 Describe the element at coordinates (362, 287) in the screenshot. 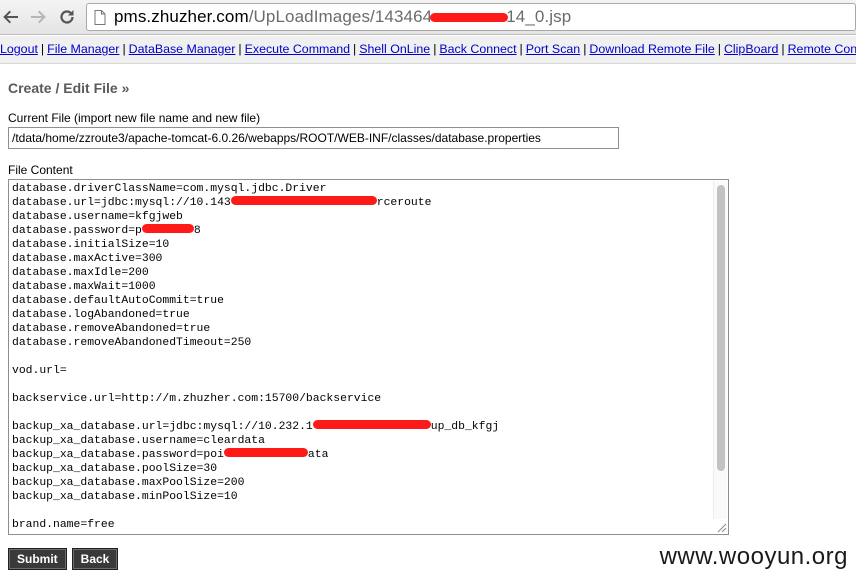

I see `file-content-line: database.maxWait=1000` at that location.